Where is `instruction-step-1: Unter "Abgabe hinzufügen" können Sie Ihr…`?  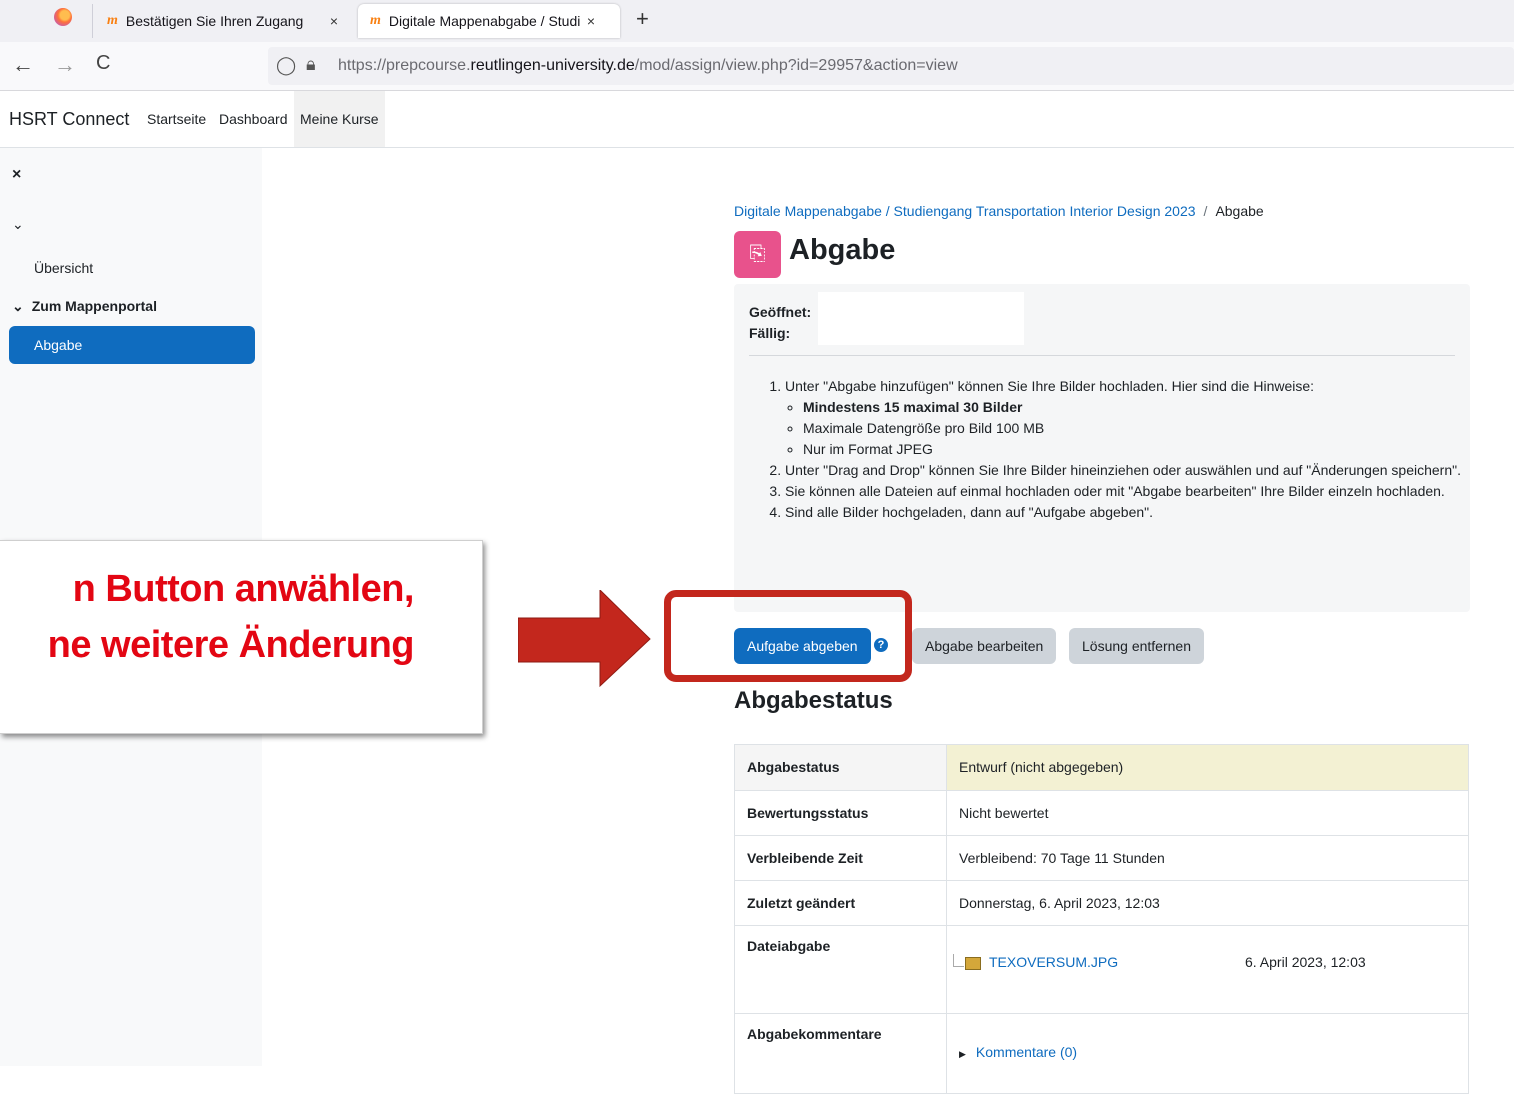
instruction-step-1: Unter "Abgabe hinzufügen" können Sie Ihr… is located at coordinates (1127, 418).